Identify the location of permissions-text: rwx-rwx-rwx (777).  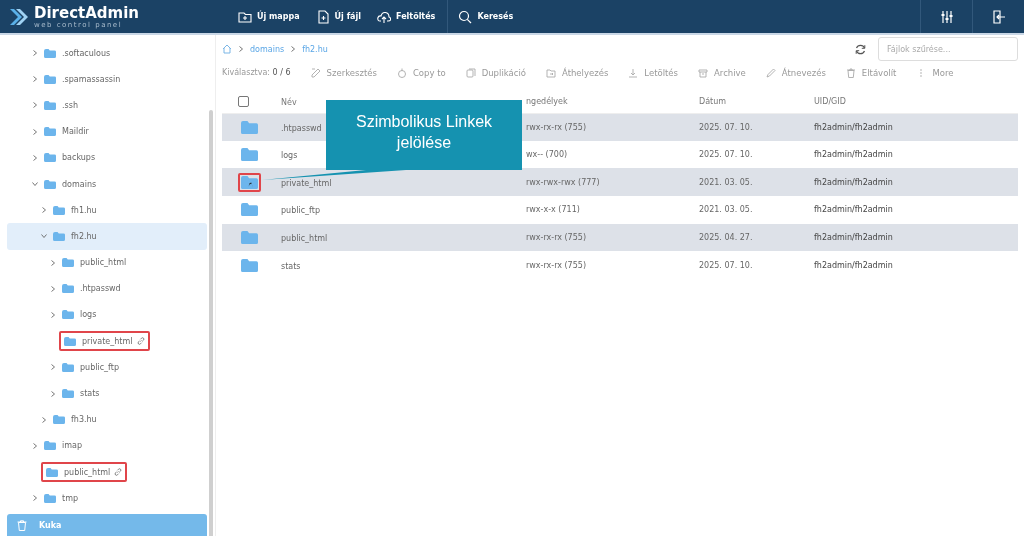
(563, 182).